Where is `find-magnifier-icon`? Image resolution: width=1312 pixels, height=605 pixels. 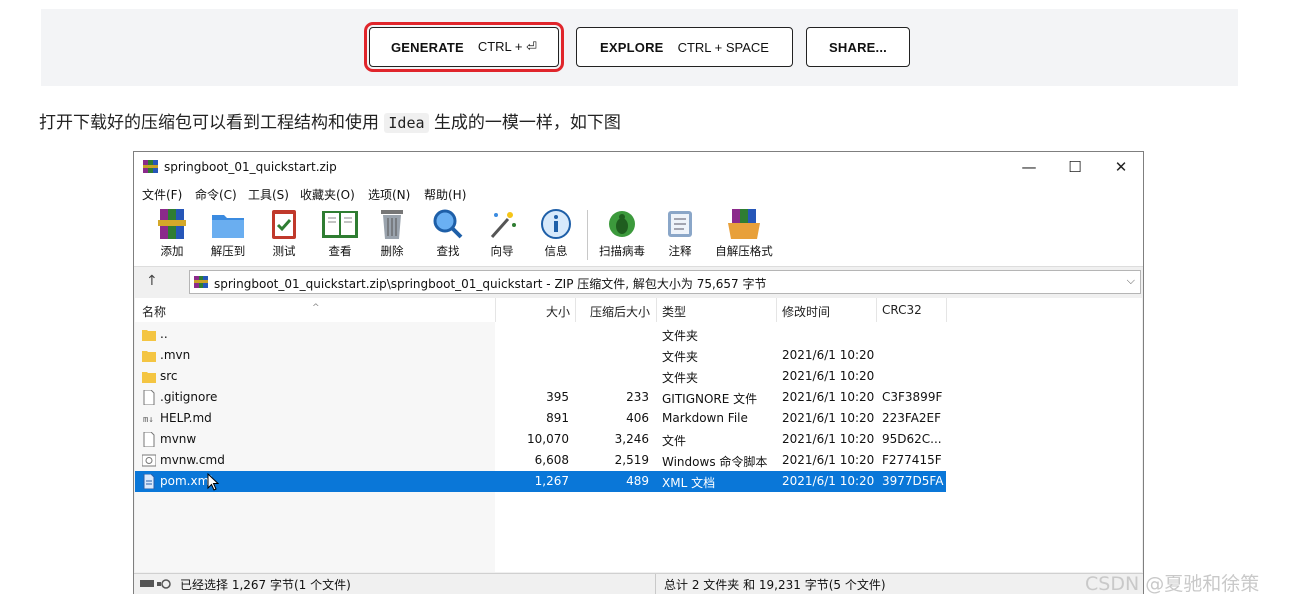 find-magnifier-icon is located at coordinates (448, 224).